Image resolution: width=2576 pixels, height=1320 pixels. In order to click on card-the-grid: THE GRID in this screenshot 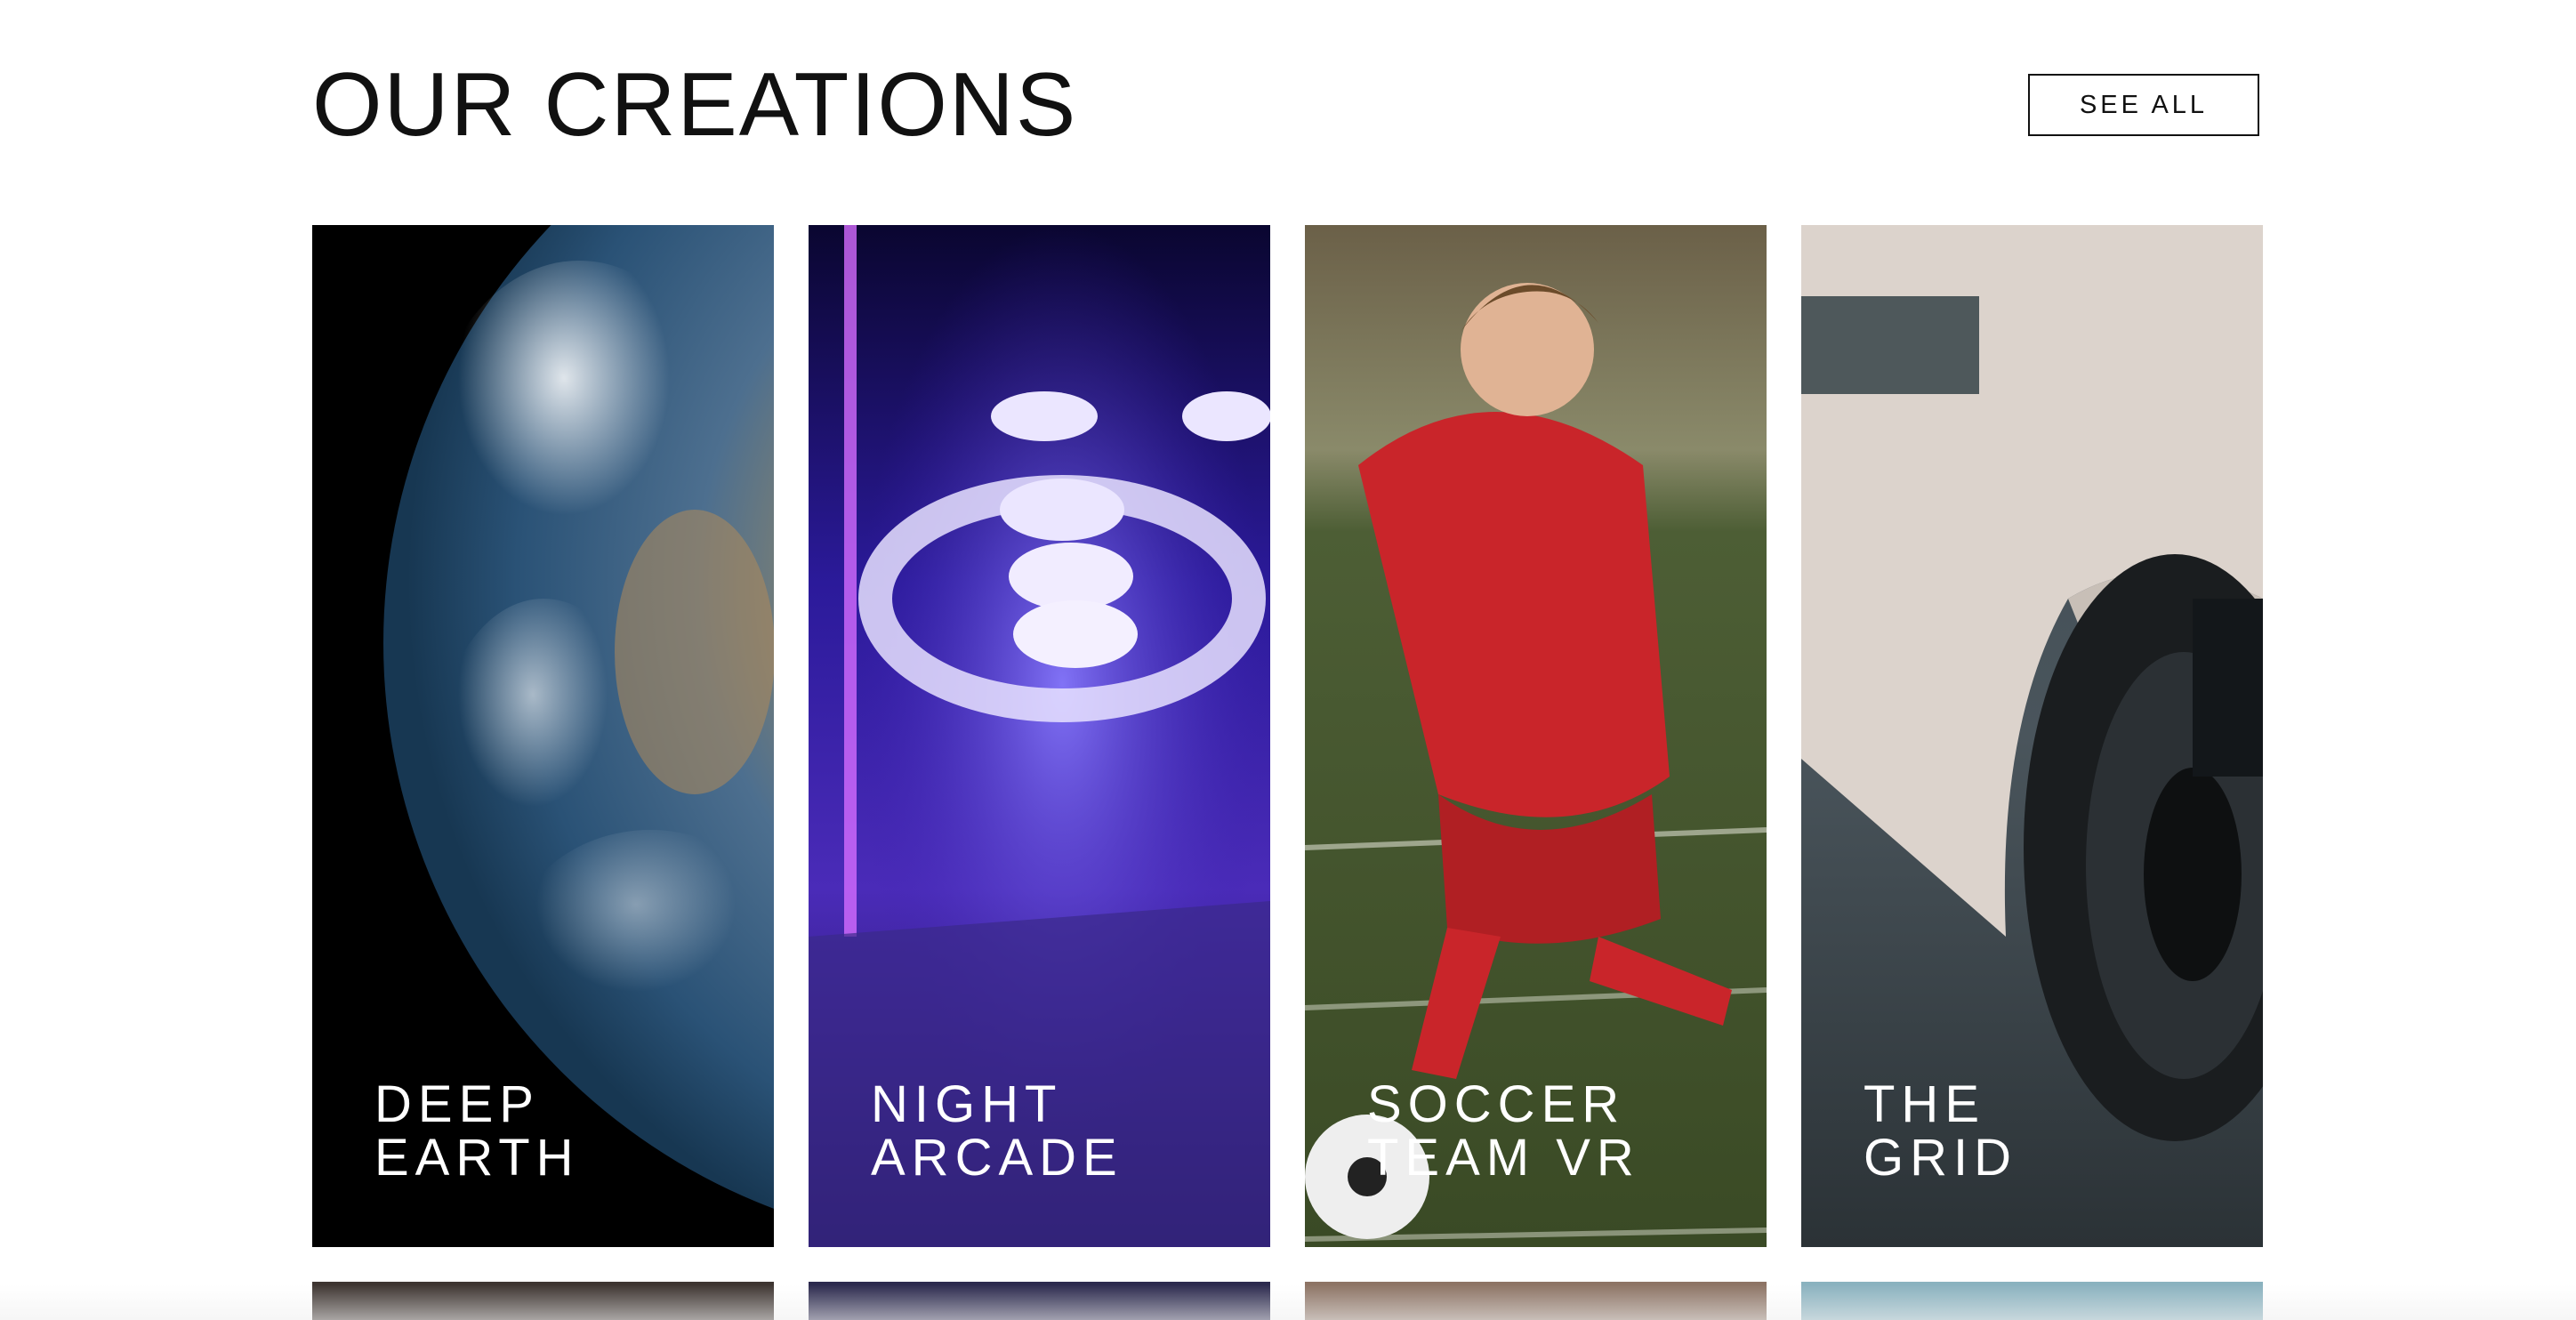, I will do `click(2032, 736)`.